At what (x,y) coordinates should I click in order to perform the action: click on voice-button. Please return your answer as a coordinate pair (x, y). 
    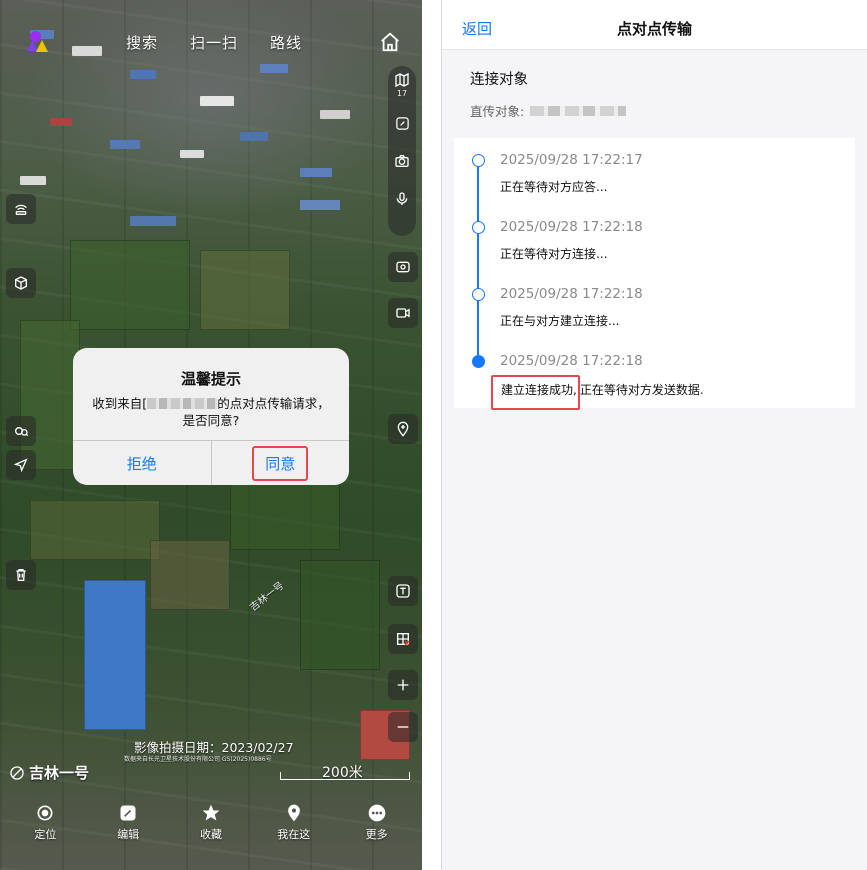
    Looking at the image, I should click on (402, 199).